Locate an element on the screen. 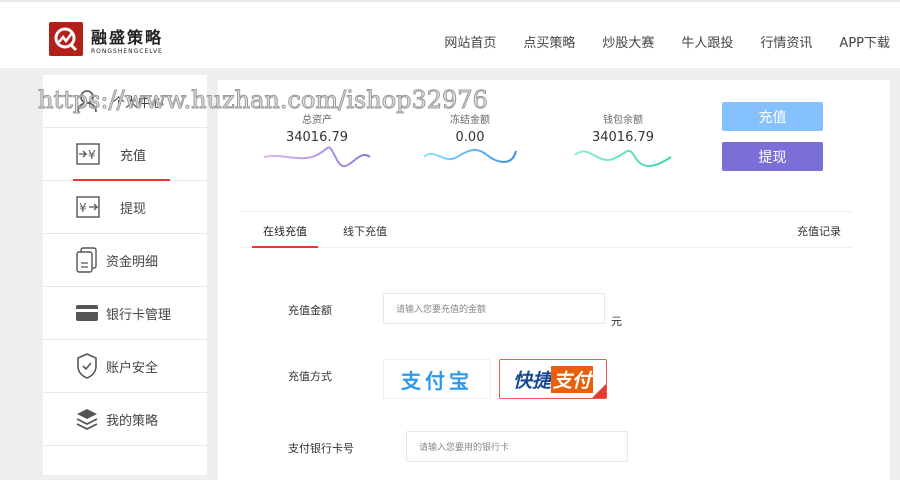 This screenshot has height=480, width=900. amount-input: 请输入您要充值的金额 is located at coordinates (494, 308).